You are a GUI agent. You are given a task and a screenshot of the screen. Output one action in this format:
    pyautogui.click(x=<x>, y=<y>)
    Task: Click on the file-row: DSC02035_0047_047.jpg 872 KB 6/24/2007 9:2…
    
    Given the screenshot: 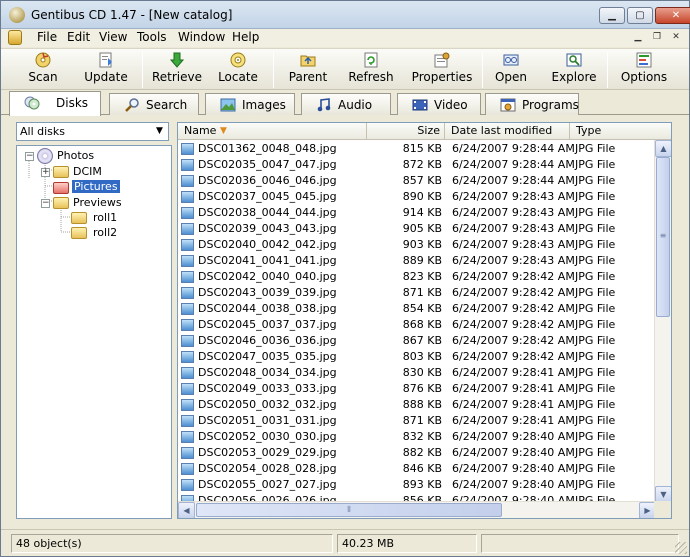 What is the action you would take?
    pyautogui.click(x=417, y=165)
    